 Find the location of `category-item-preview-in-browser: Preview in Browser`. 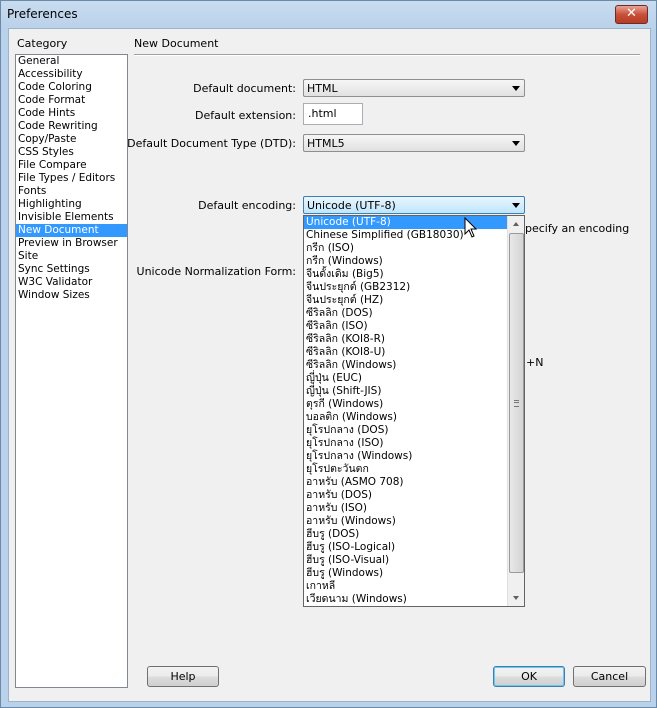

category-item-preview-in-browser: Preview in Browser is located at coordinates (71, 243).